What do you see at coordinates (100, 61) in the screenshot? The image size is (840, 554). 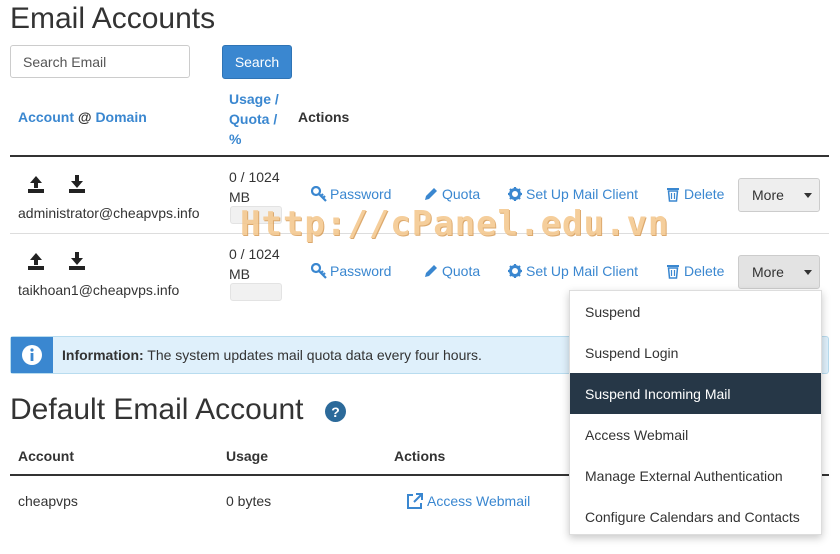 I see `search-email-input` at bounding box center [100, 61].